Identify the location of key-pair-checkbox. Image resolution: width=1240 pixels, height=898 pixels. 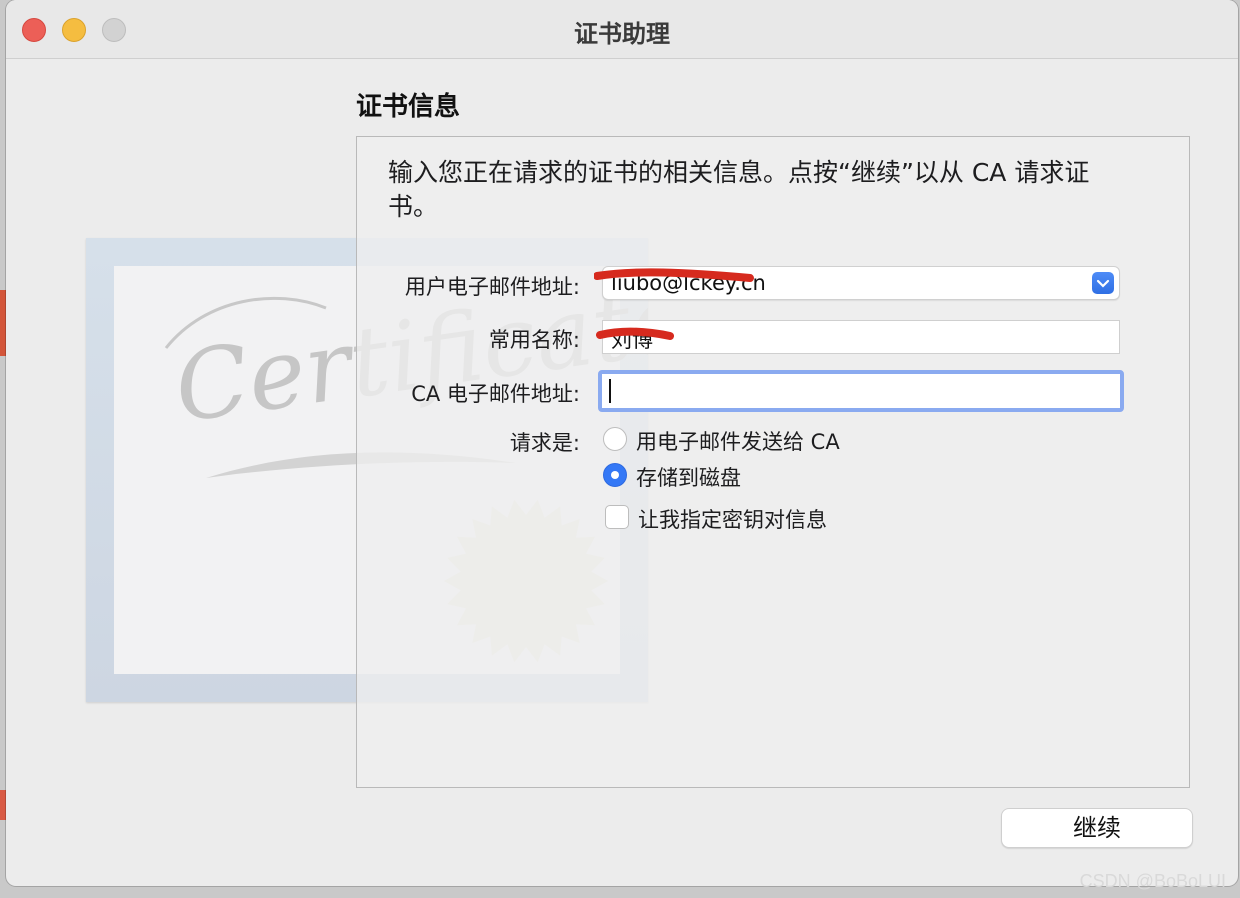
(617, 517).